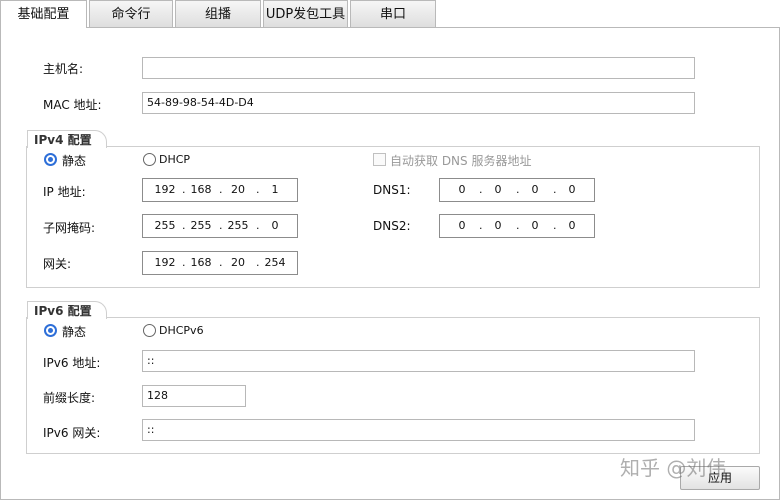 The image size is (780, 500). Describe the element at coordinates (418, 361) in the screenshot. I see `ipv6-address-input: ::` at that location.